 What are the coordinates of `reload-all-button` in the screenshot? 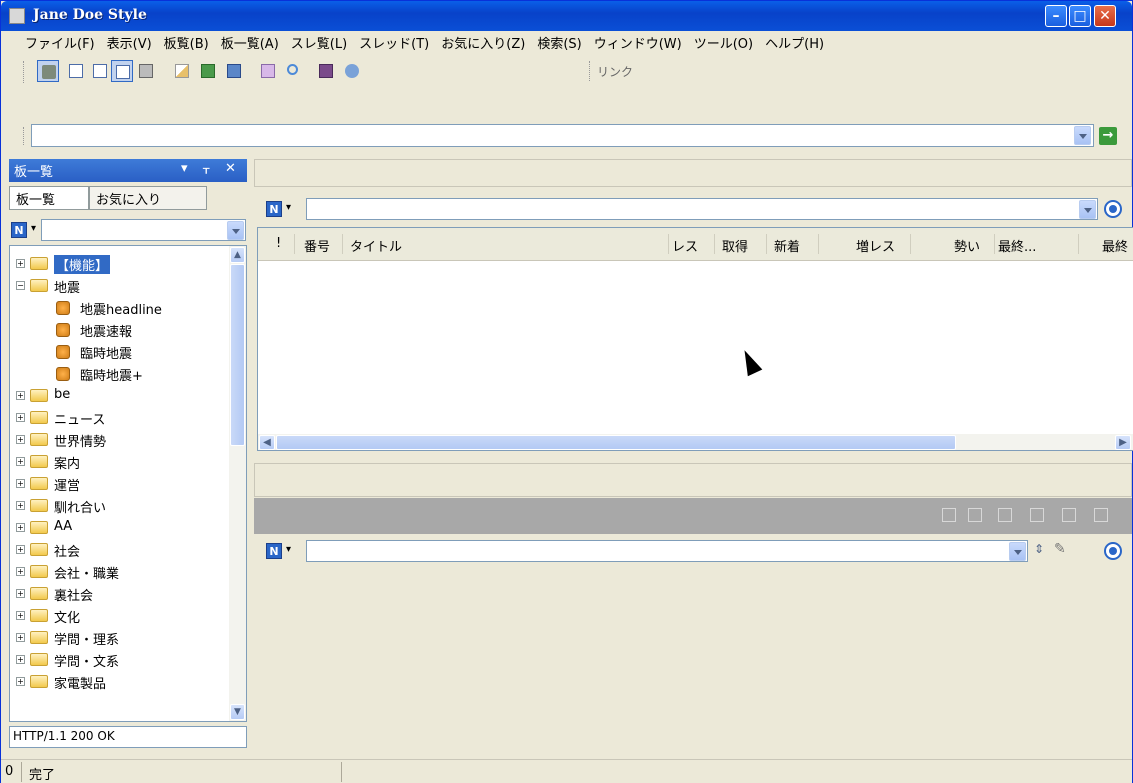 It's located at (234, 71).